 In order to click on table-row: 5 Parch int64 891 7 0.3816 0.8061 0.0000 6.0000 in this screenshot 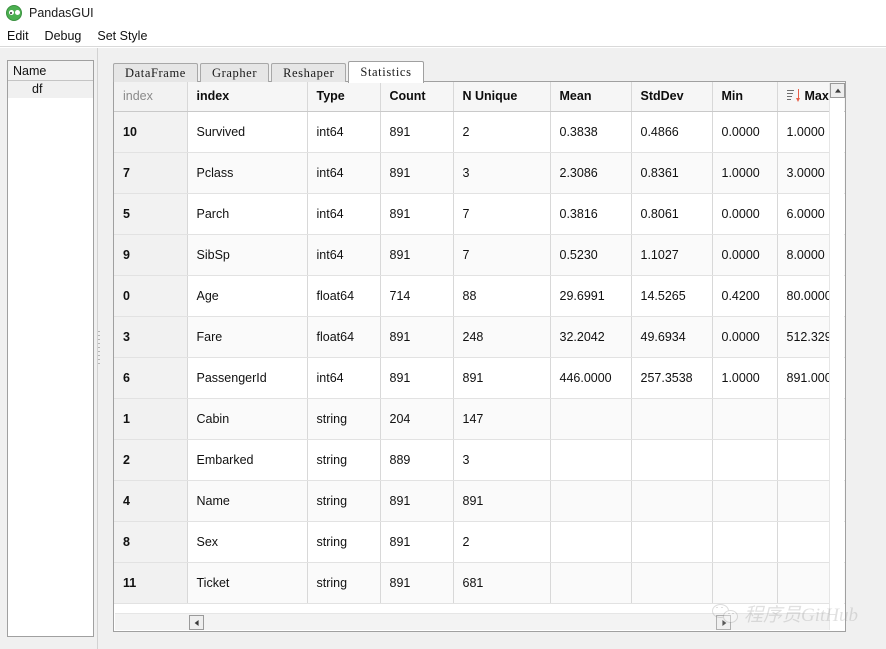, I will do `click(479, 214)`.